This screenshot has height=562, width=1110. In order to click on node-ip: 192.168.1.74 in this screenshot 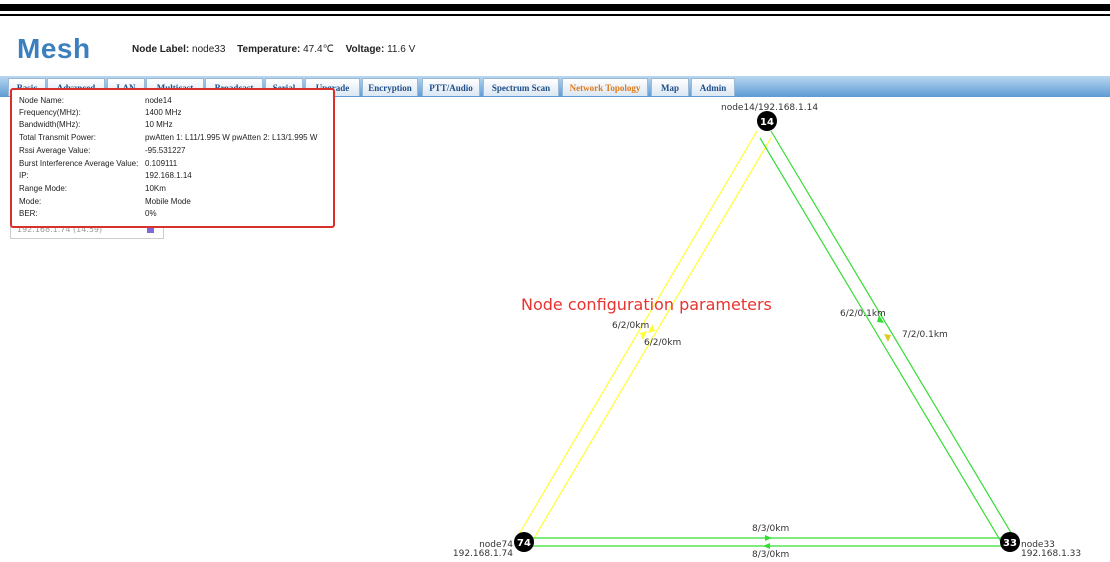, I will do `click(483, 554)`.